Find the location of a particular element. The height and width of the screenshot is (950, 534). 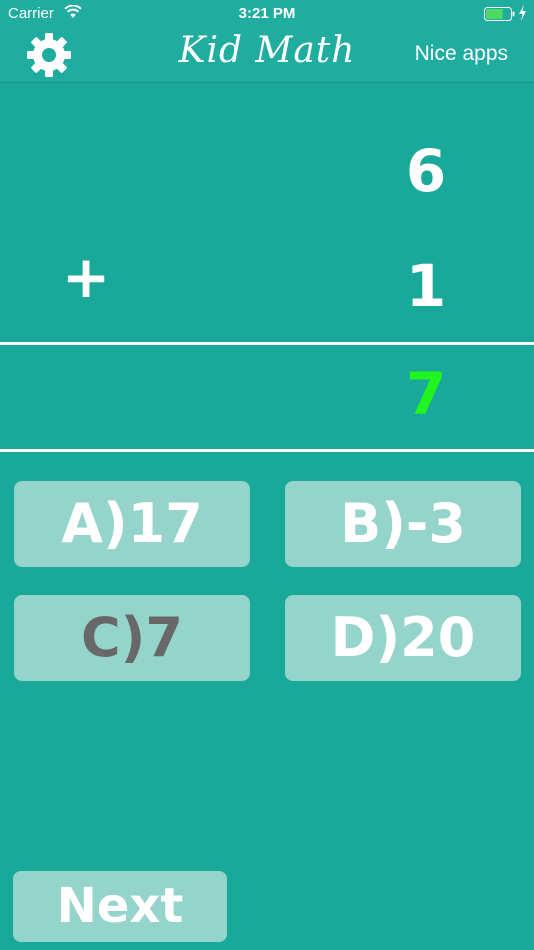

status-bar: Carrier 3:21 PM is located at coordinates (267, 14).